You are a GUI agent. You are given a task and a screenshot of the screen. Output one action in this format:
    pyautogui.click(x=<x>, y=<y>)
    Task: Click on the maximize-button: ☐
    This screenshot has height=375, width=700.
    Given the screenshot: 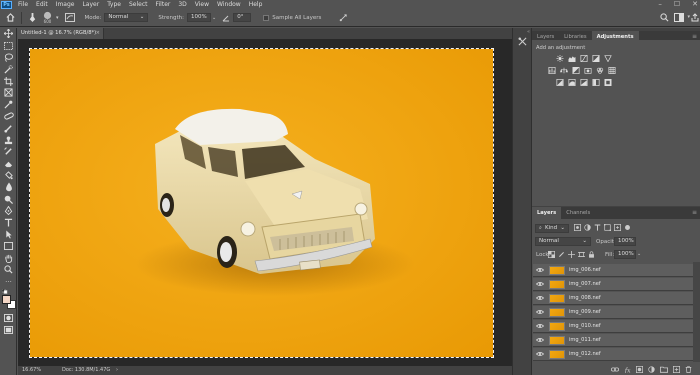 What is the action you would take?
    pyautogui.click(x=677, y=4)
    